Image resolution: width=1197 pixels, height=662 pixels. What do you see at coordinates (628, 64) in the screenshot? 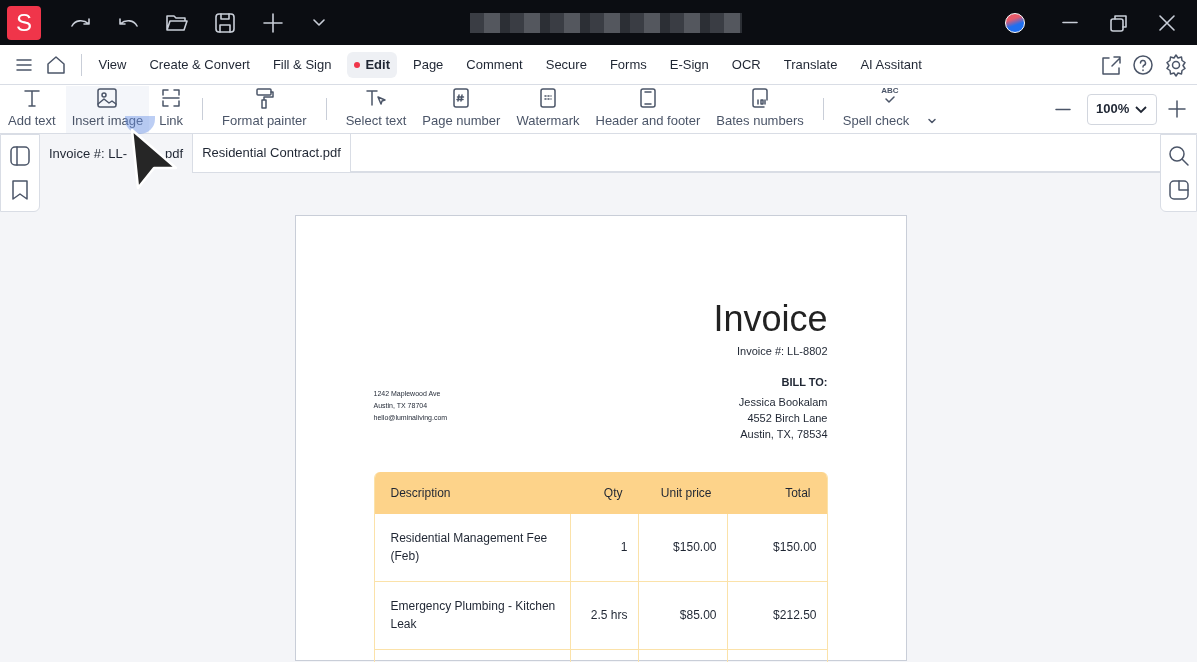
I see `menu-tab: Forms` at bounding box center [628, 64].